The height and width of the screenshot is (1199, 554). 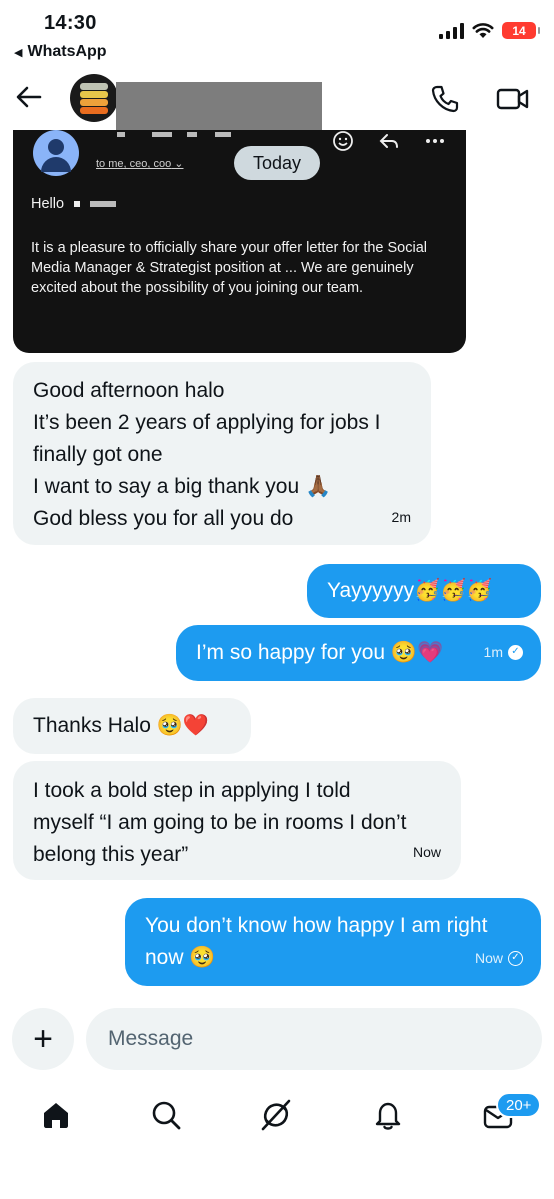 I want to click on phone-icon, so click(x=445, y=99).